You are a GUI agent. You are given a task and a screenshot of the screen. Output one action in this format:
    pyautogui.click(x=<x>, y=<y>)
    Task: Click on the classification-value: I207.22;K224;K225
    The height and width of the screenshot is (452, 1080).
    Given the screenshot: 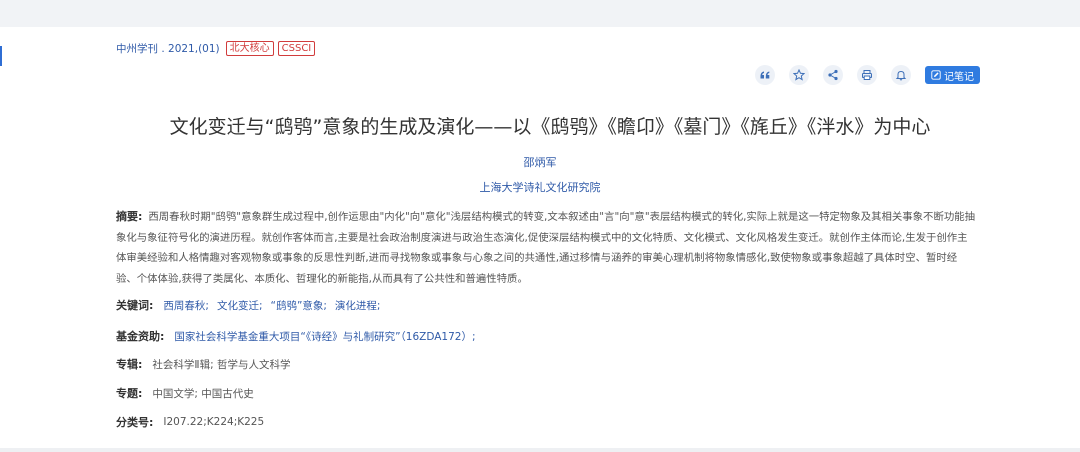 What is the action you would take?
    pyautogui.click(x=214, y=422)
    